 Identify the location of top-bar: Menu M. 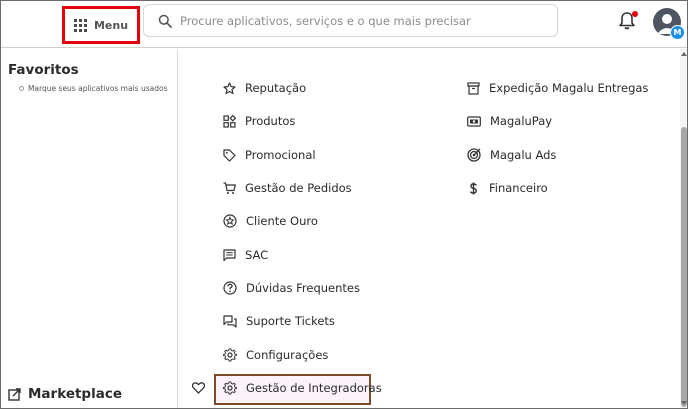
(344, 24).